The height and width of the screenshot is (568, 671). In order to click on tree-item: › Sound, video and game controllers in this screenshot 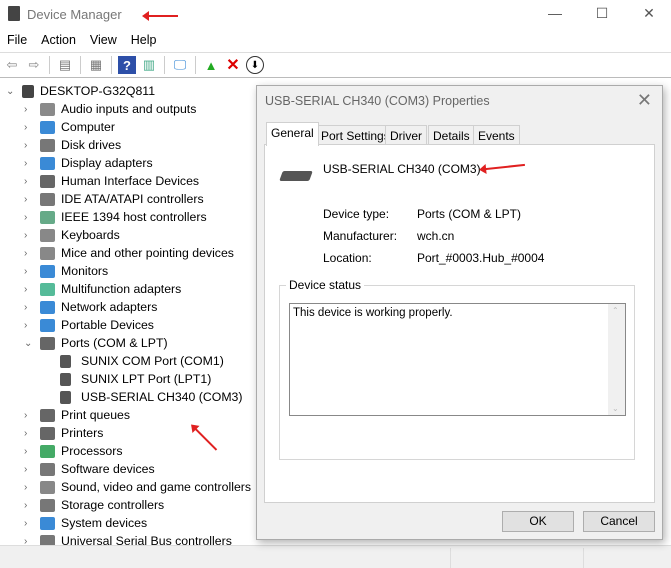, I will do `click(137, 487)`.